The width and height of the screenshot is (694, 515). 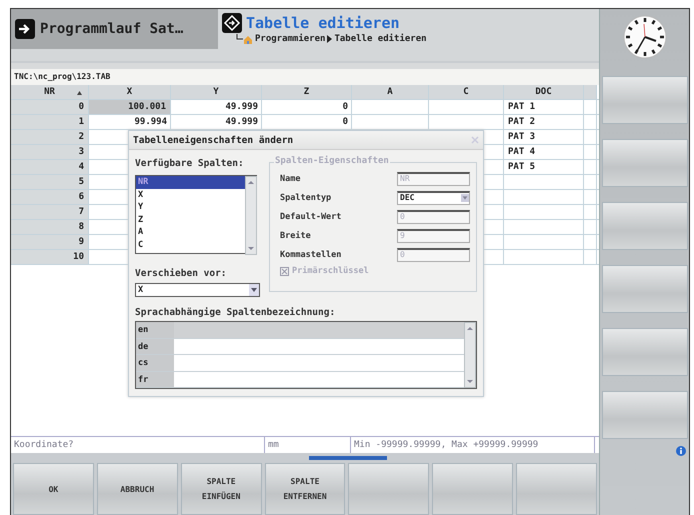 What do you see at coordinates (330, 271) in the screenshot?
I see `checkbox-label: Primärschlüssel` at bounding box center [330, 271].